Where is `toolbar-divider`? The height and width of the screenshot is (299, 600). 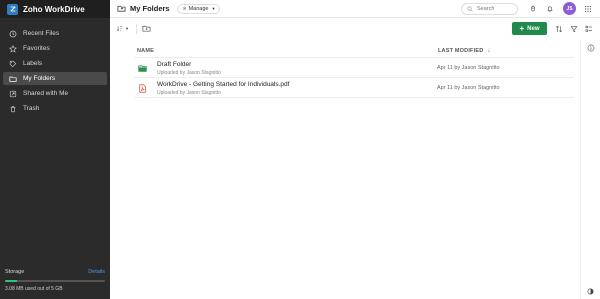
toolbar-divider is located at coordinates (136, 29).